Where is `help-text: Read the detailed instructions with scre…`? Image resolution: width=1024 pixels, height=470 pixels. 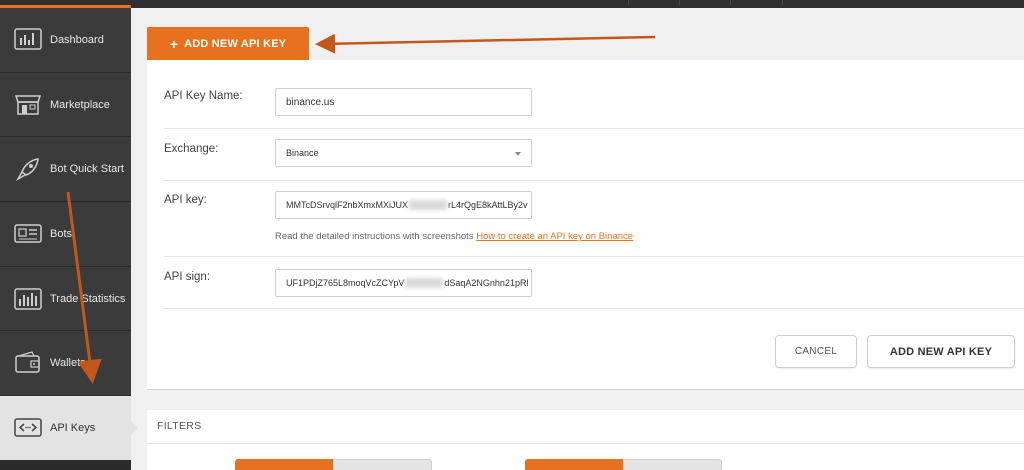 help-text: Read the detailed instructions with scre… is located at coordinates (376, 236).